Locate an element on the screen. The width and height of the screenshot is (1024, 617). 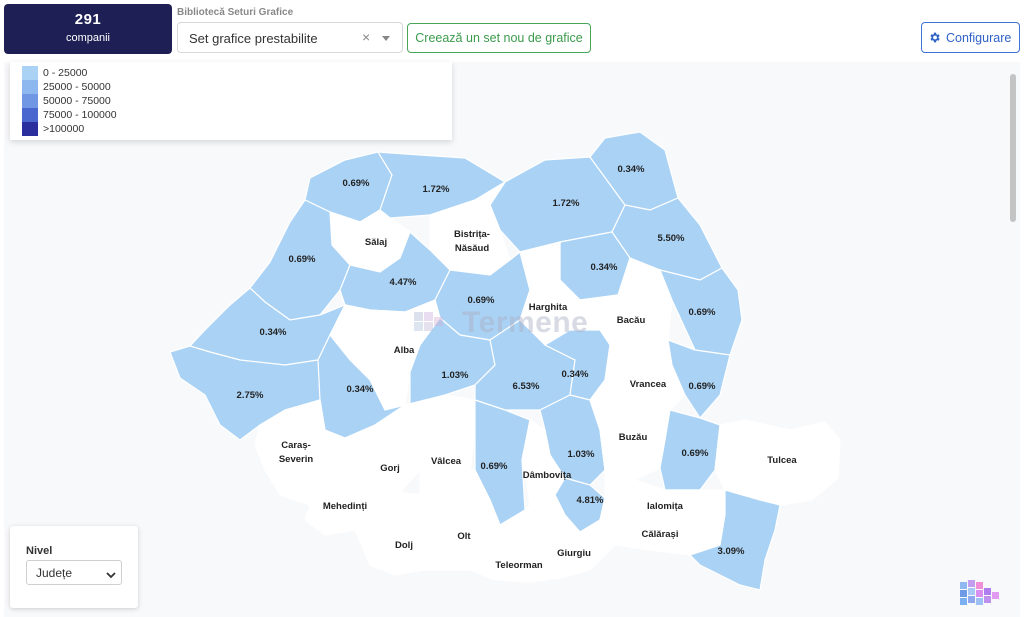
county-label-covasna: 0.34% is located at coordinates (575, 374).